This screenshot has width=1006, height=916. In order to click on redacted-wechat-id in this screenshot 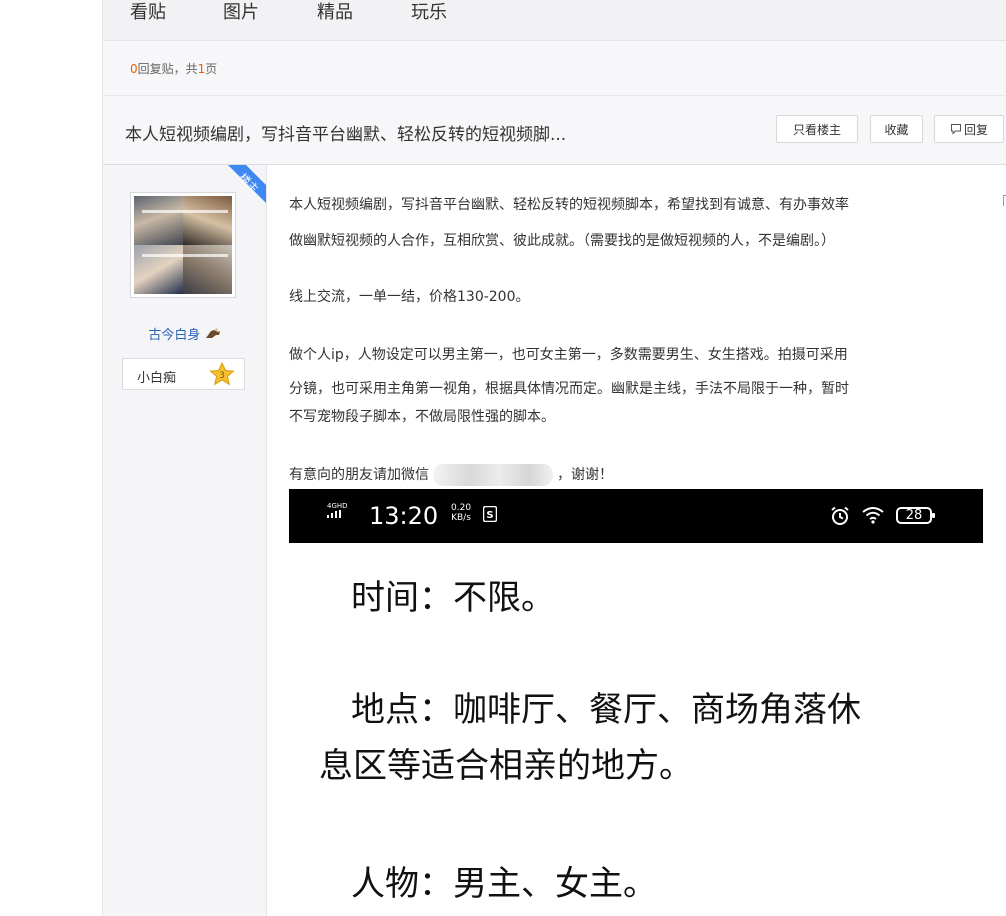, I will do `click(493, 475)`.